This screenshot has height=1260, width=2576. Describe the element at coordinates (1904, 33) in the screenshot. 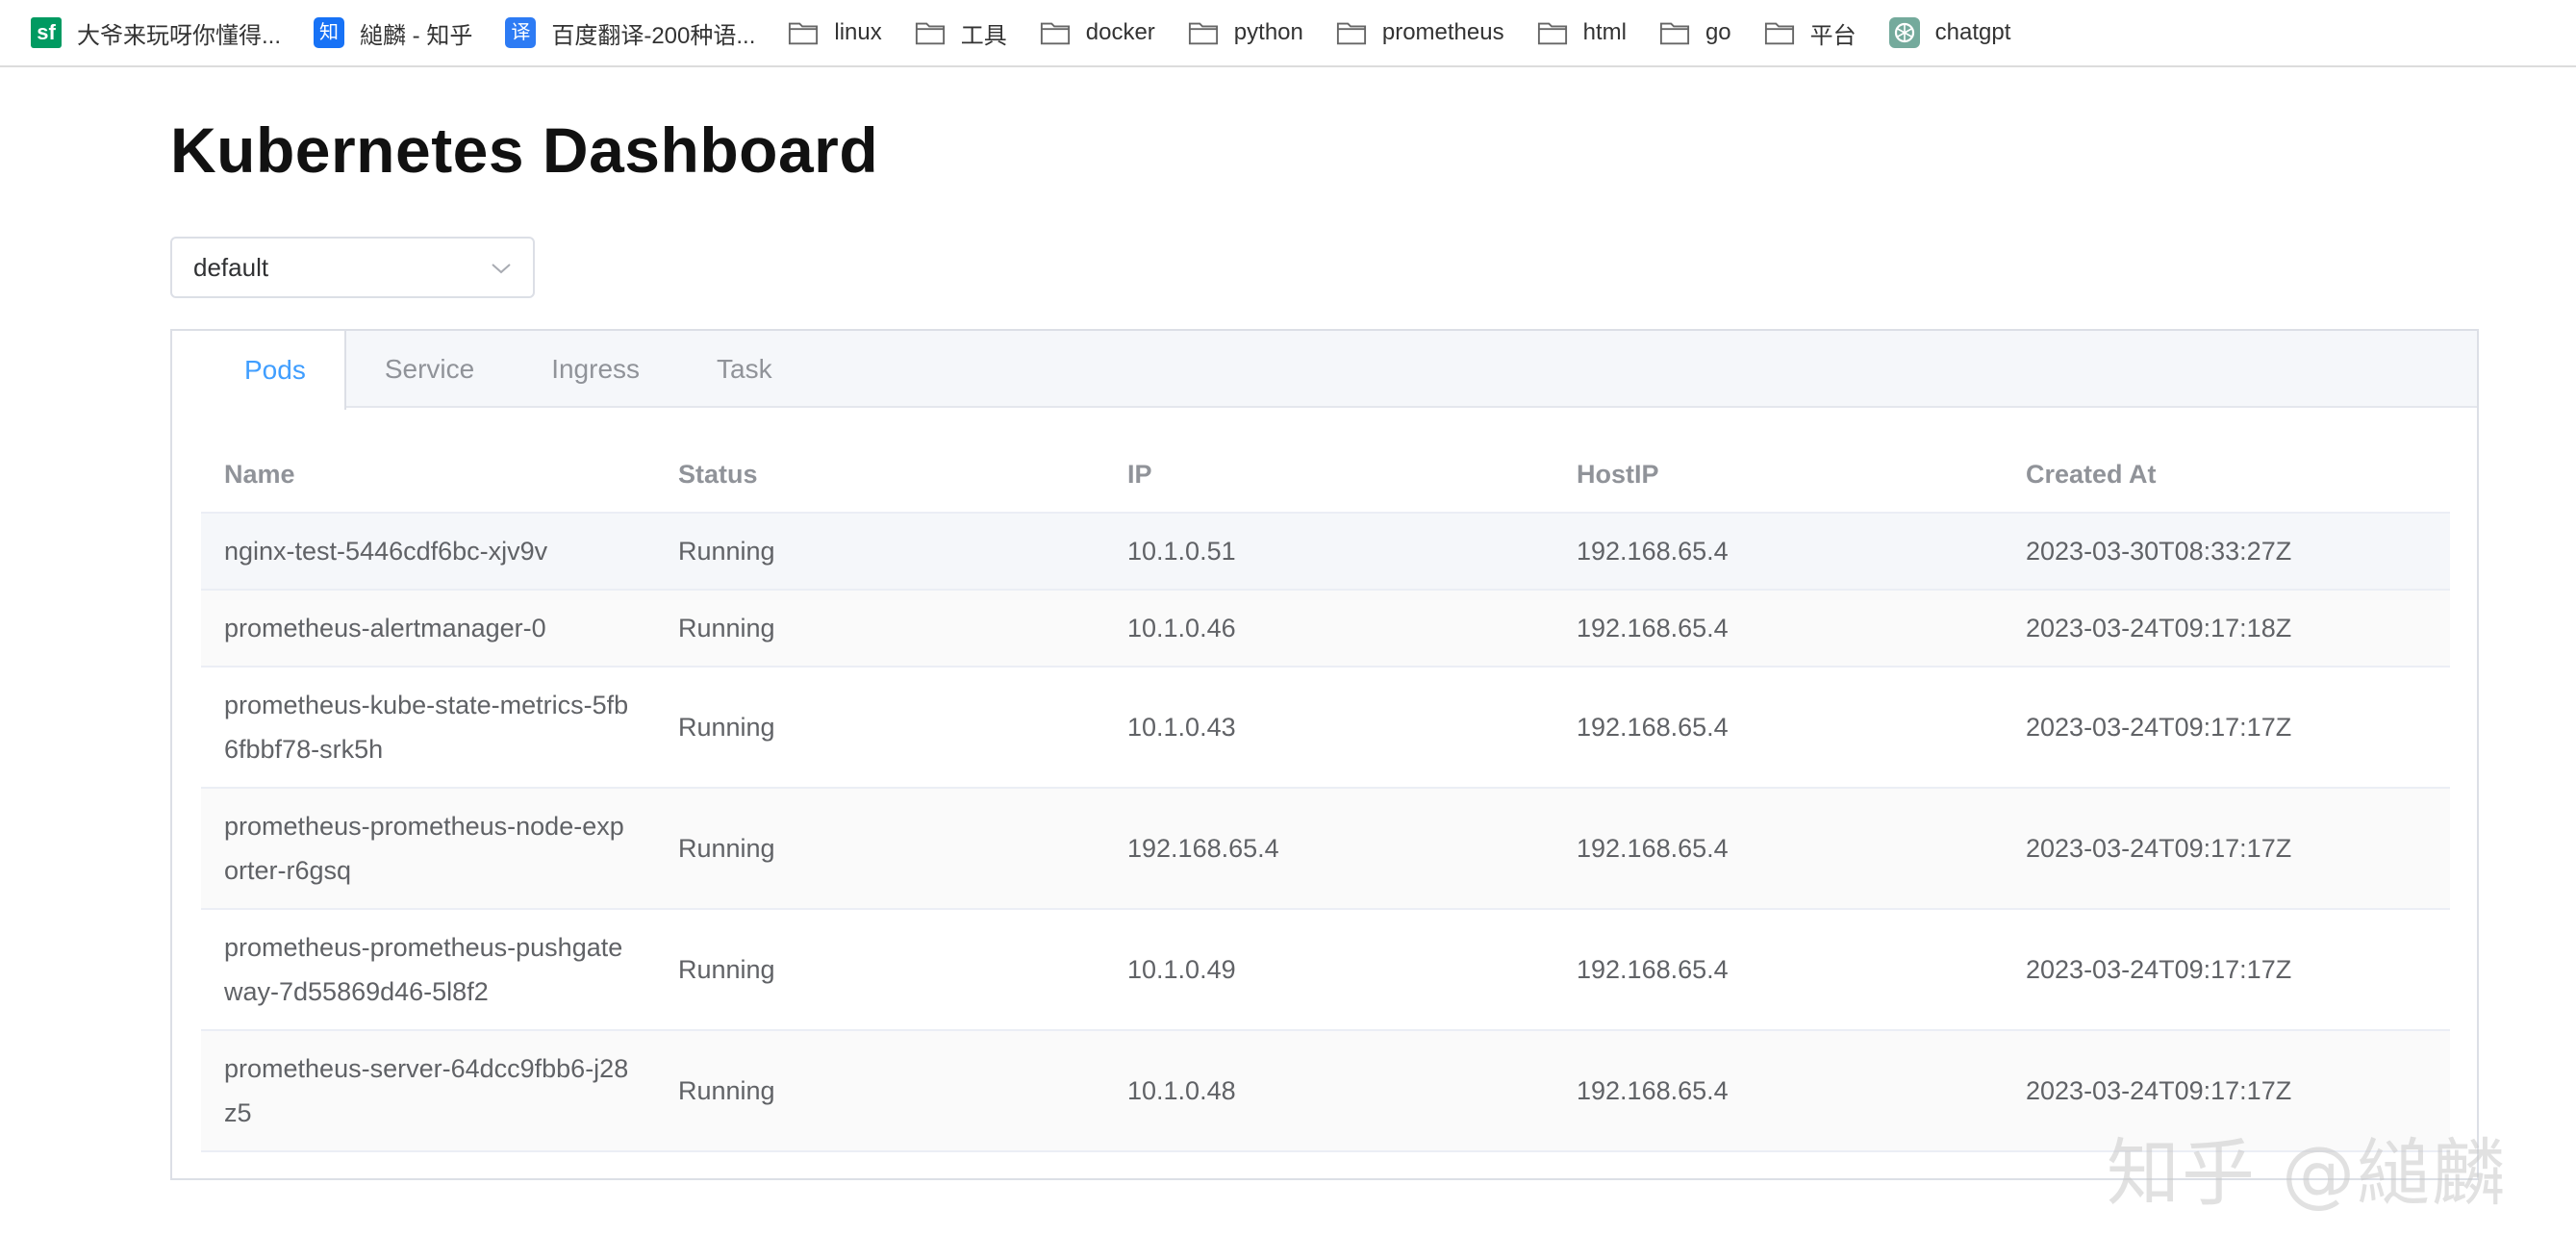

I see `chatgpt-icon` at that location.